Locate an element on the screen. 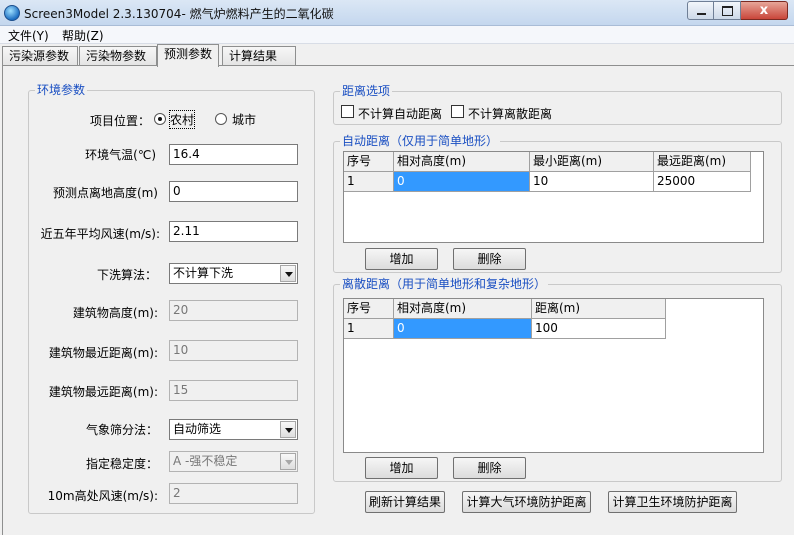 Image resolution: width=794 pixels, height=535 pixels. downwash-select: 不计算下洗 is located at coordinates (233, 273).